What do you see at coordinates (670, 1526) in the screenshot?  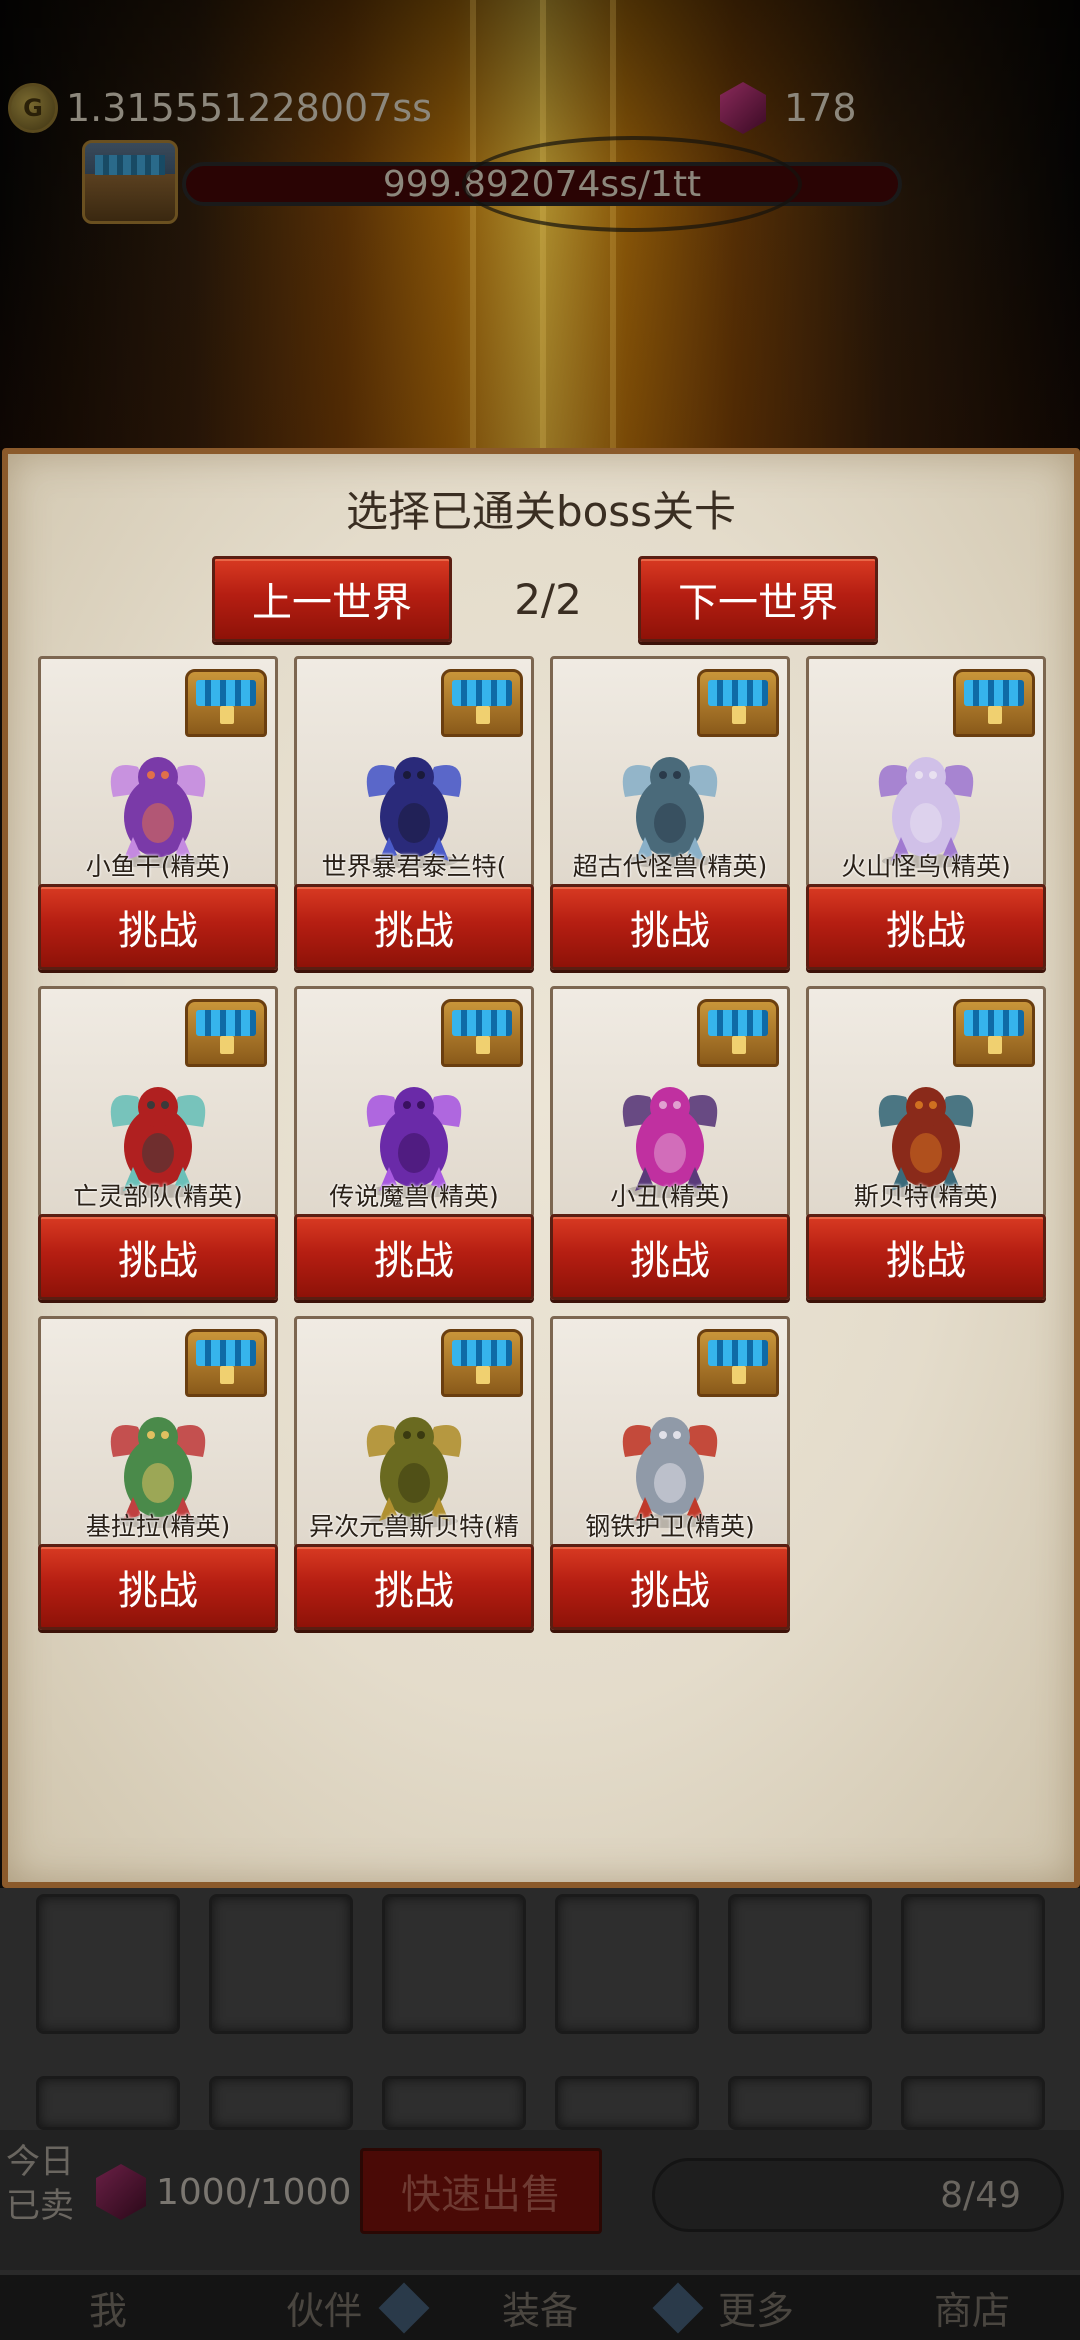 I see `boss-name: 钢铁护卫(精英)` at bounding box center [670, 1526].